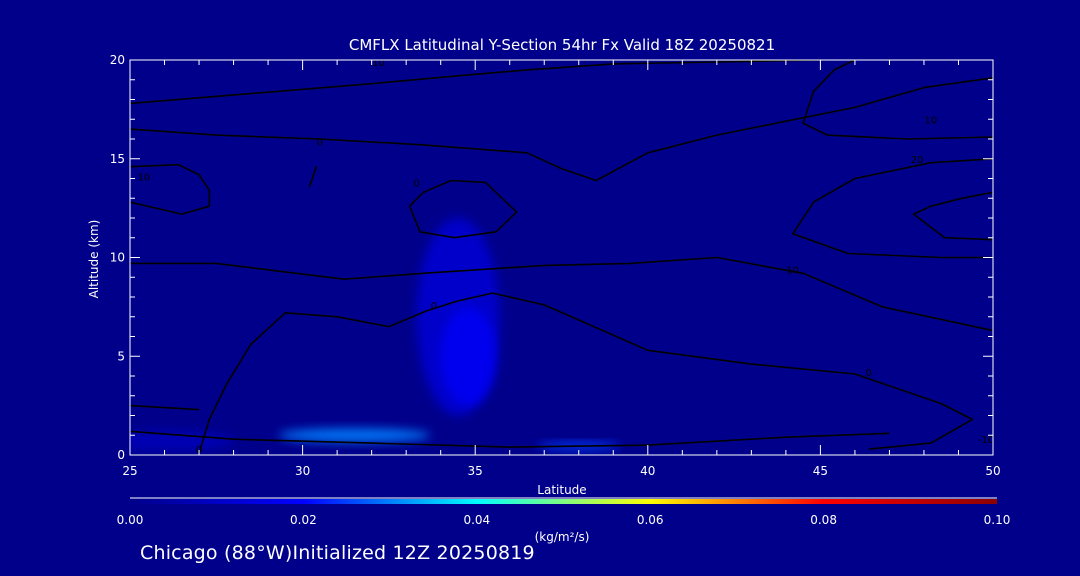 This screenshot has width=1080, height=576. What do you see at coordinates (823, 520) in the screenshot?
I see `colorbar-tick-label: 0.08` at bounding box center [823, 520].